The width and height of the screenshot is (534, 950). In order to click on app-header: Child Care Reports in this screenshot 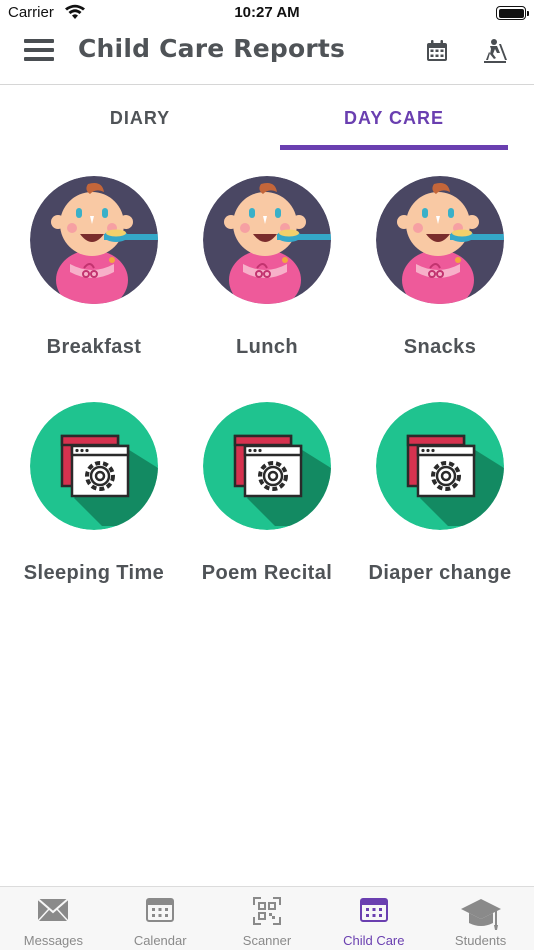, I will do `click(267, 56)`.